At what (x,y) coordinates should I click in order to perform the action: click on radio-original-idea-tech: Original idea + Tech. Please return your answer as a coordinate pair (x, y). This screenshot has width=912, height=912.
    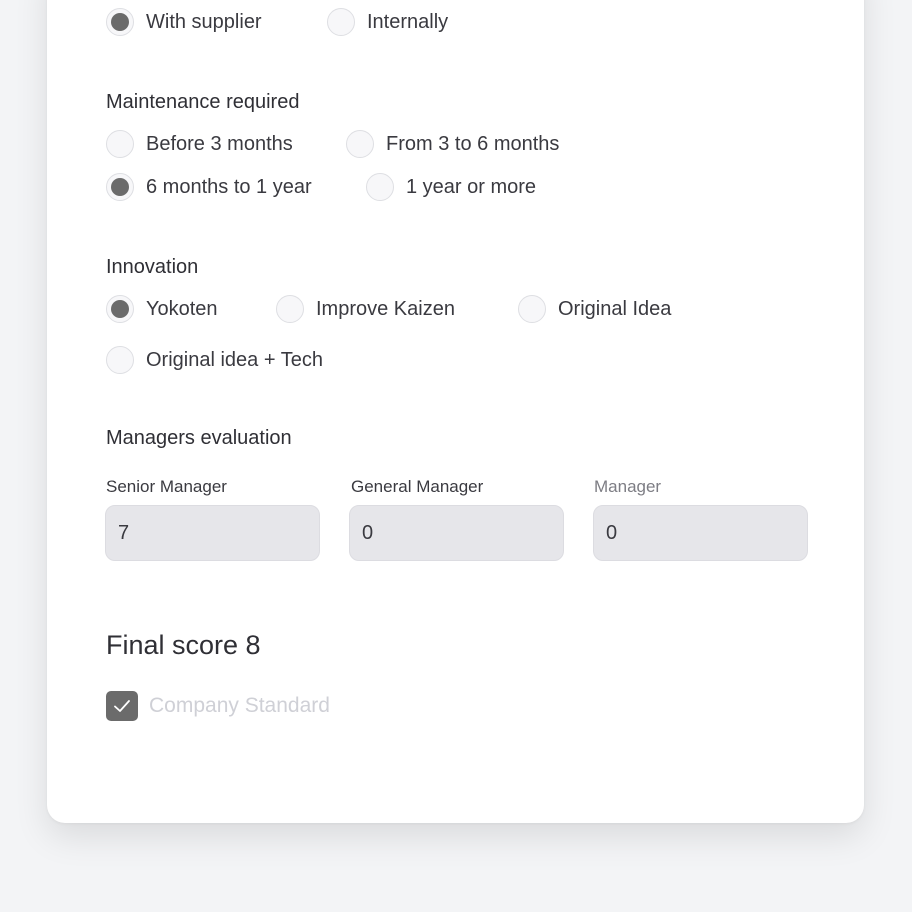
    Looking at the image, I should click on (214, 360).